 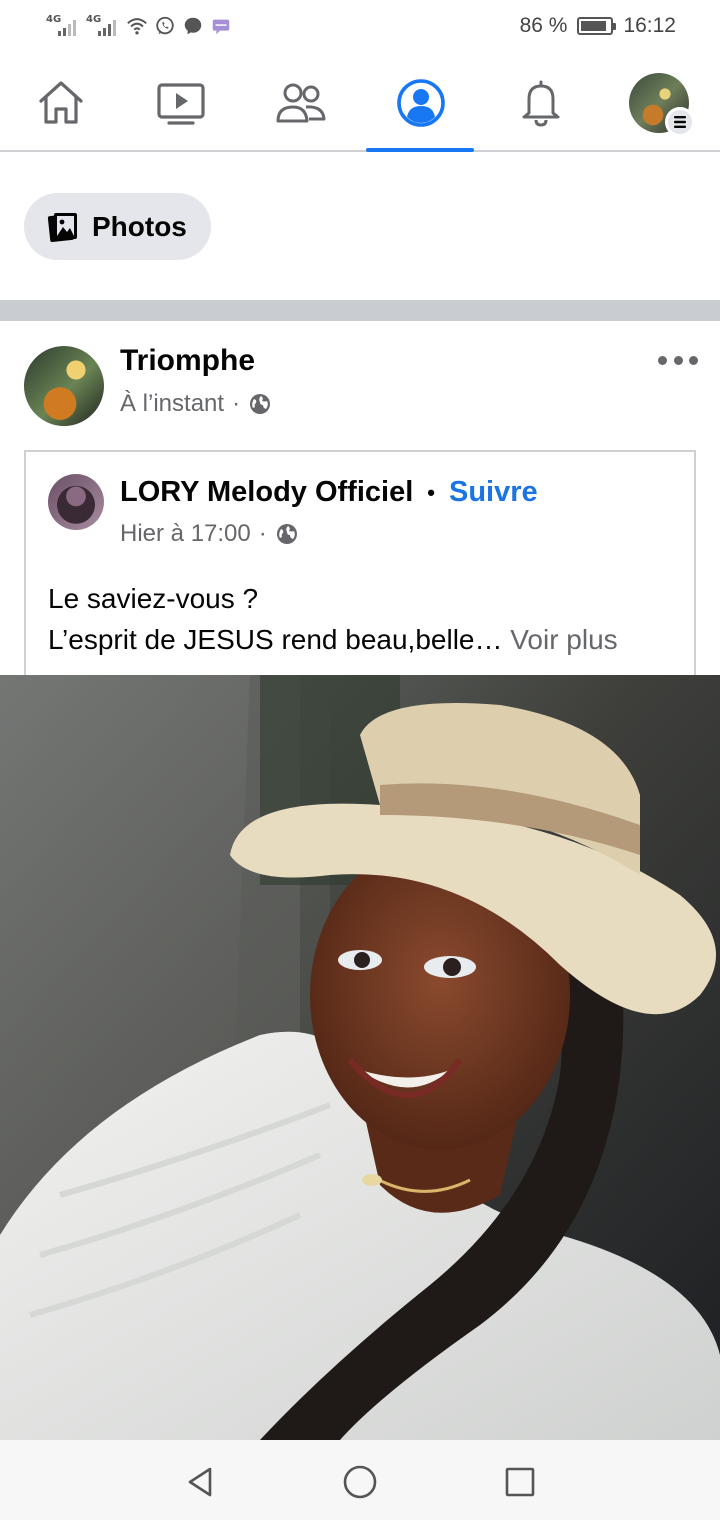 I want to click on tab-friends, so click(x=301, y=103).